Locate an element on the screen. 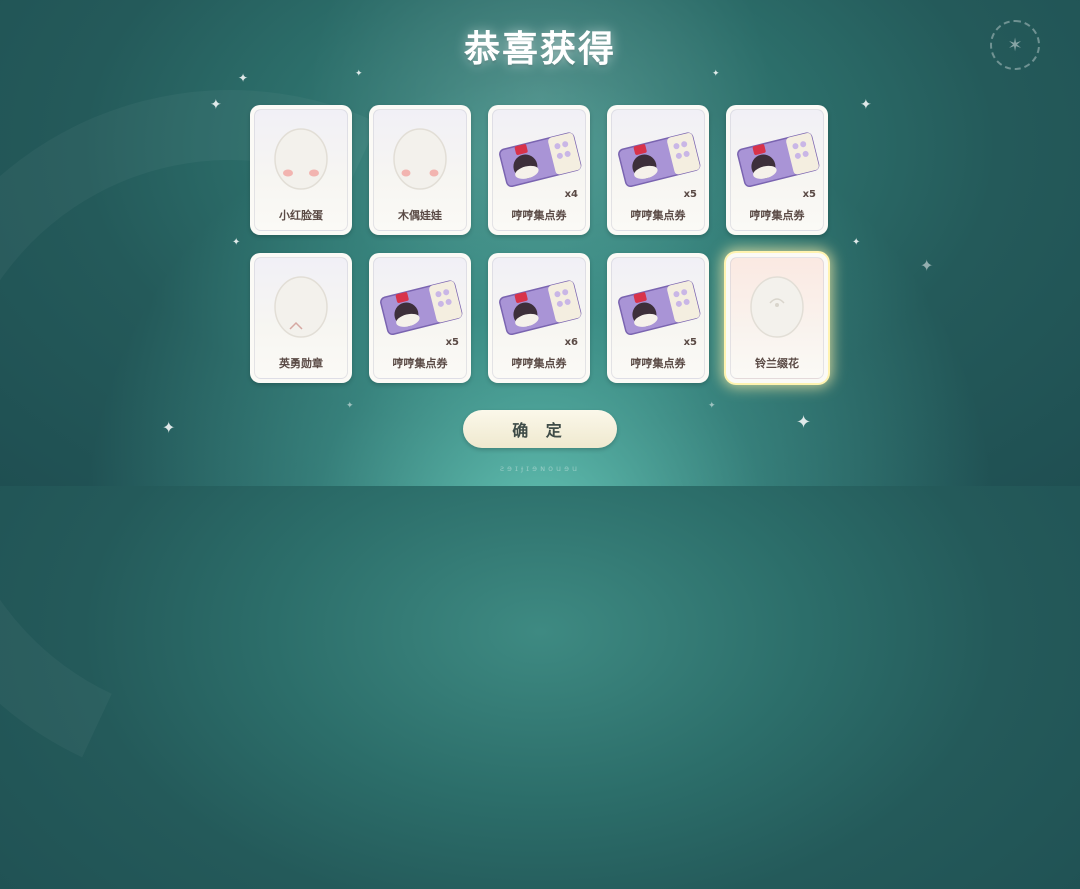 The height and width of the screenshot is (889, 1080). reward-card: x4 哼哼集点券 is located at coordinates (539, 170).